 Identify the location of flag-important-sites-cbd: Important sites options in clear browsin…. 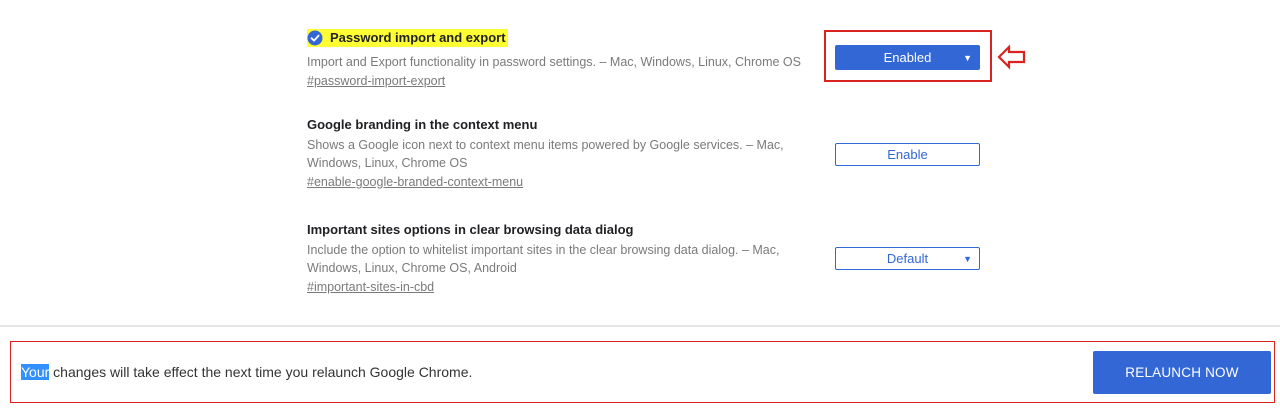
(557, 258).